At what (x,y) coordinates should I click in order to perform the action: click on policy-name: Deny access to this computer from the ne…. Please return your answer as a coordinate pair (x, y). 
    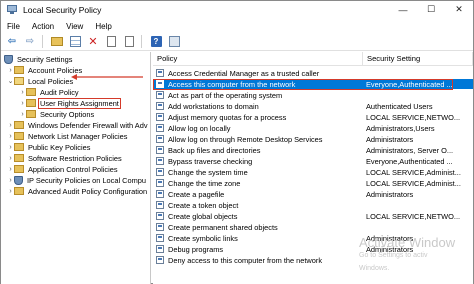
    Looking at the image, I should click on (245, 260).